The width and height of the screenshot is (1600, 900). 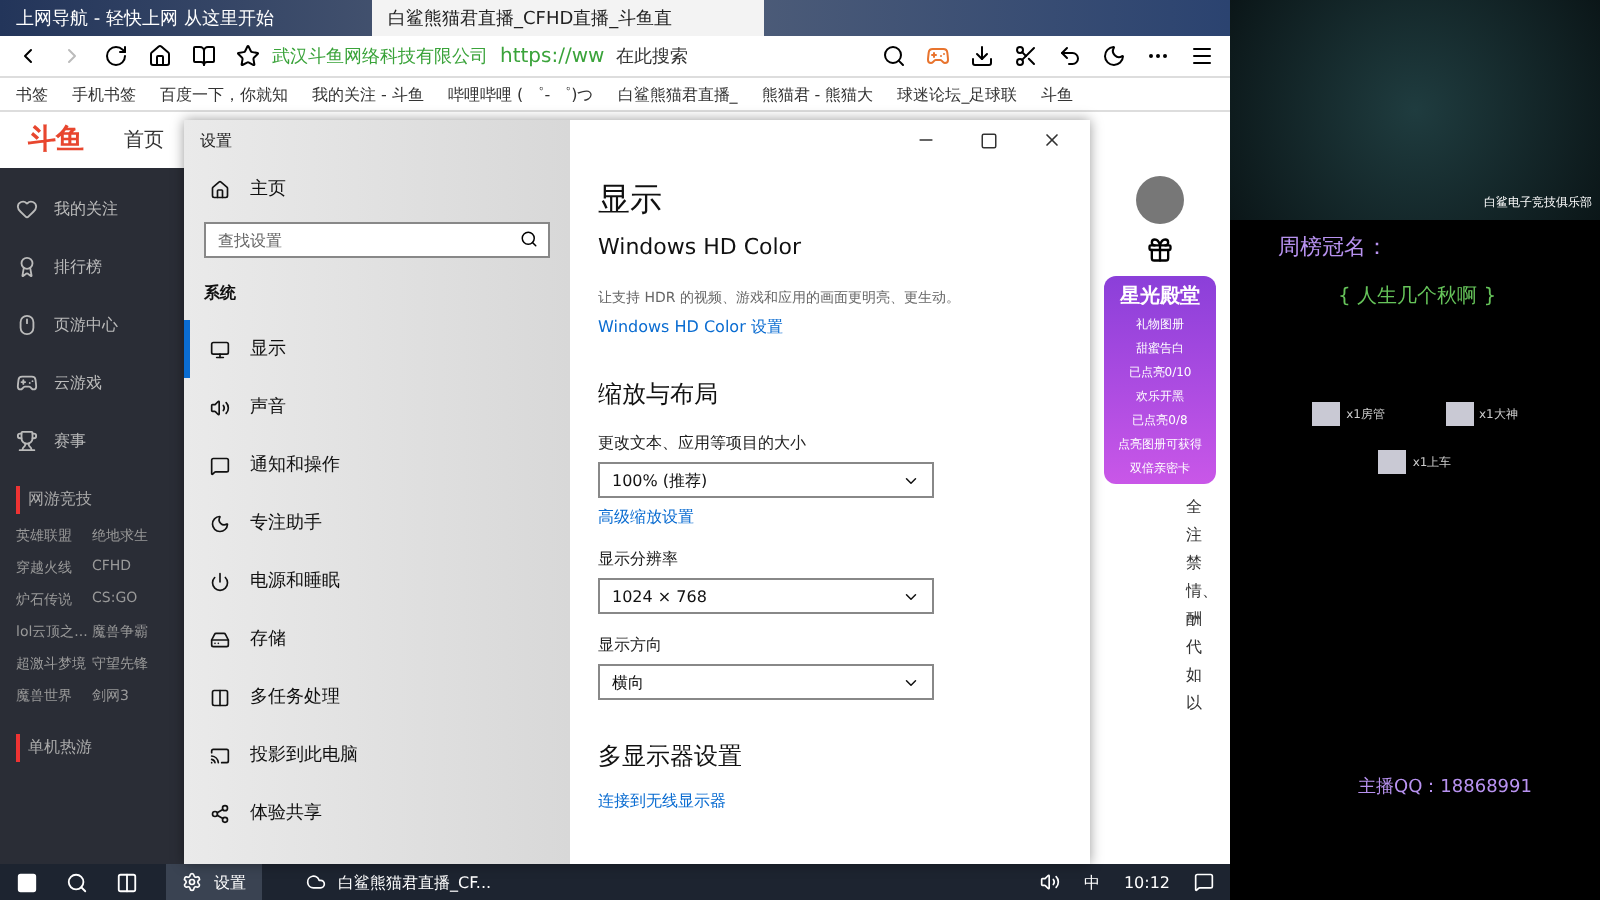 I want to click on nav-item: 通知和操作, so click(x=377, y=465).